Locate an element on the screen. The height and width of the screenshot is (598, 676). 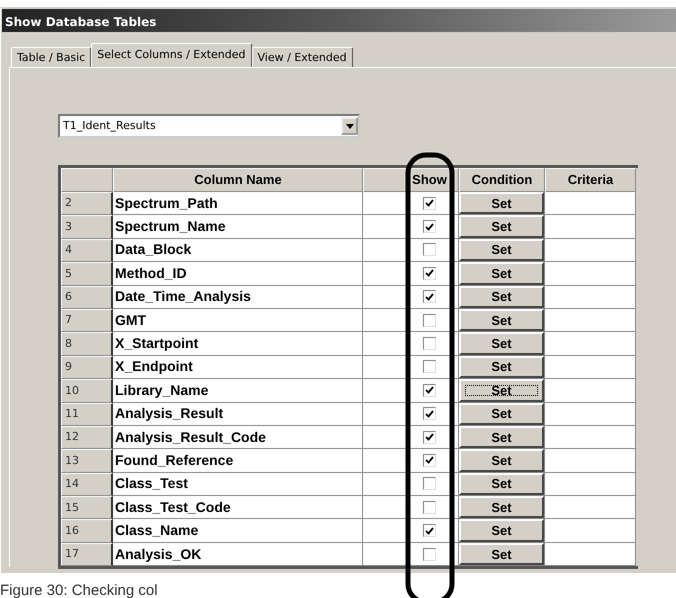
table-cell: Method_ID is located at coordinates (238, 274).